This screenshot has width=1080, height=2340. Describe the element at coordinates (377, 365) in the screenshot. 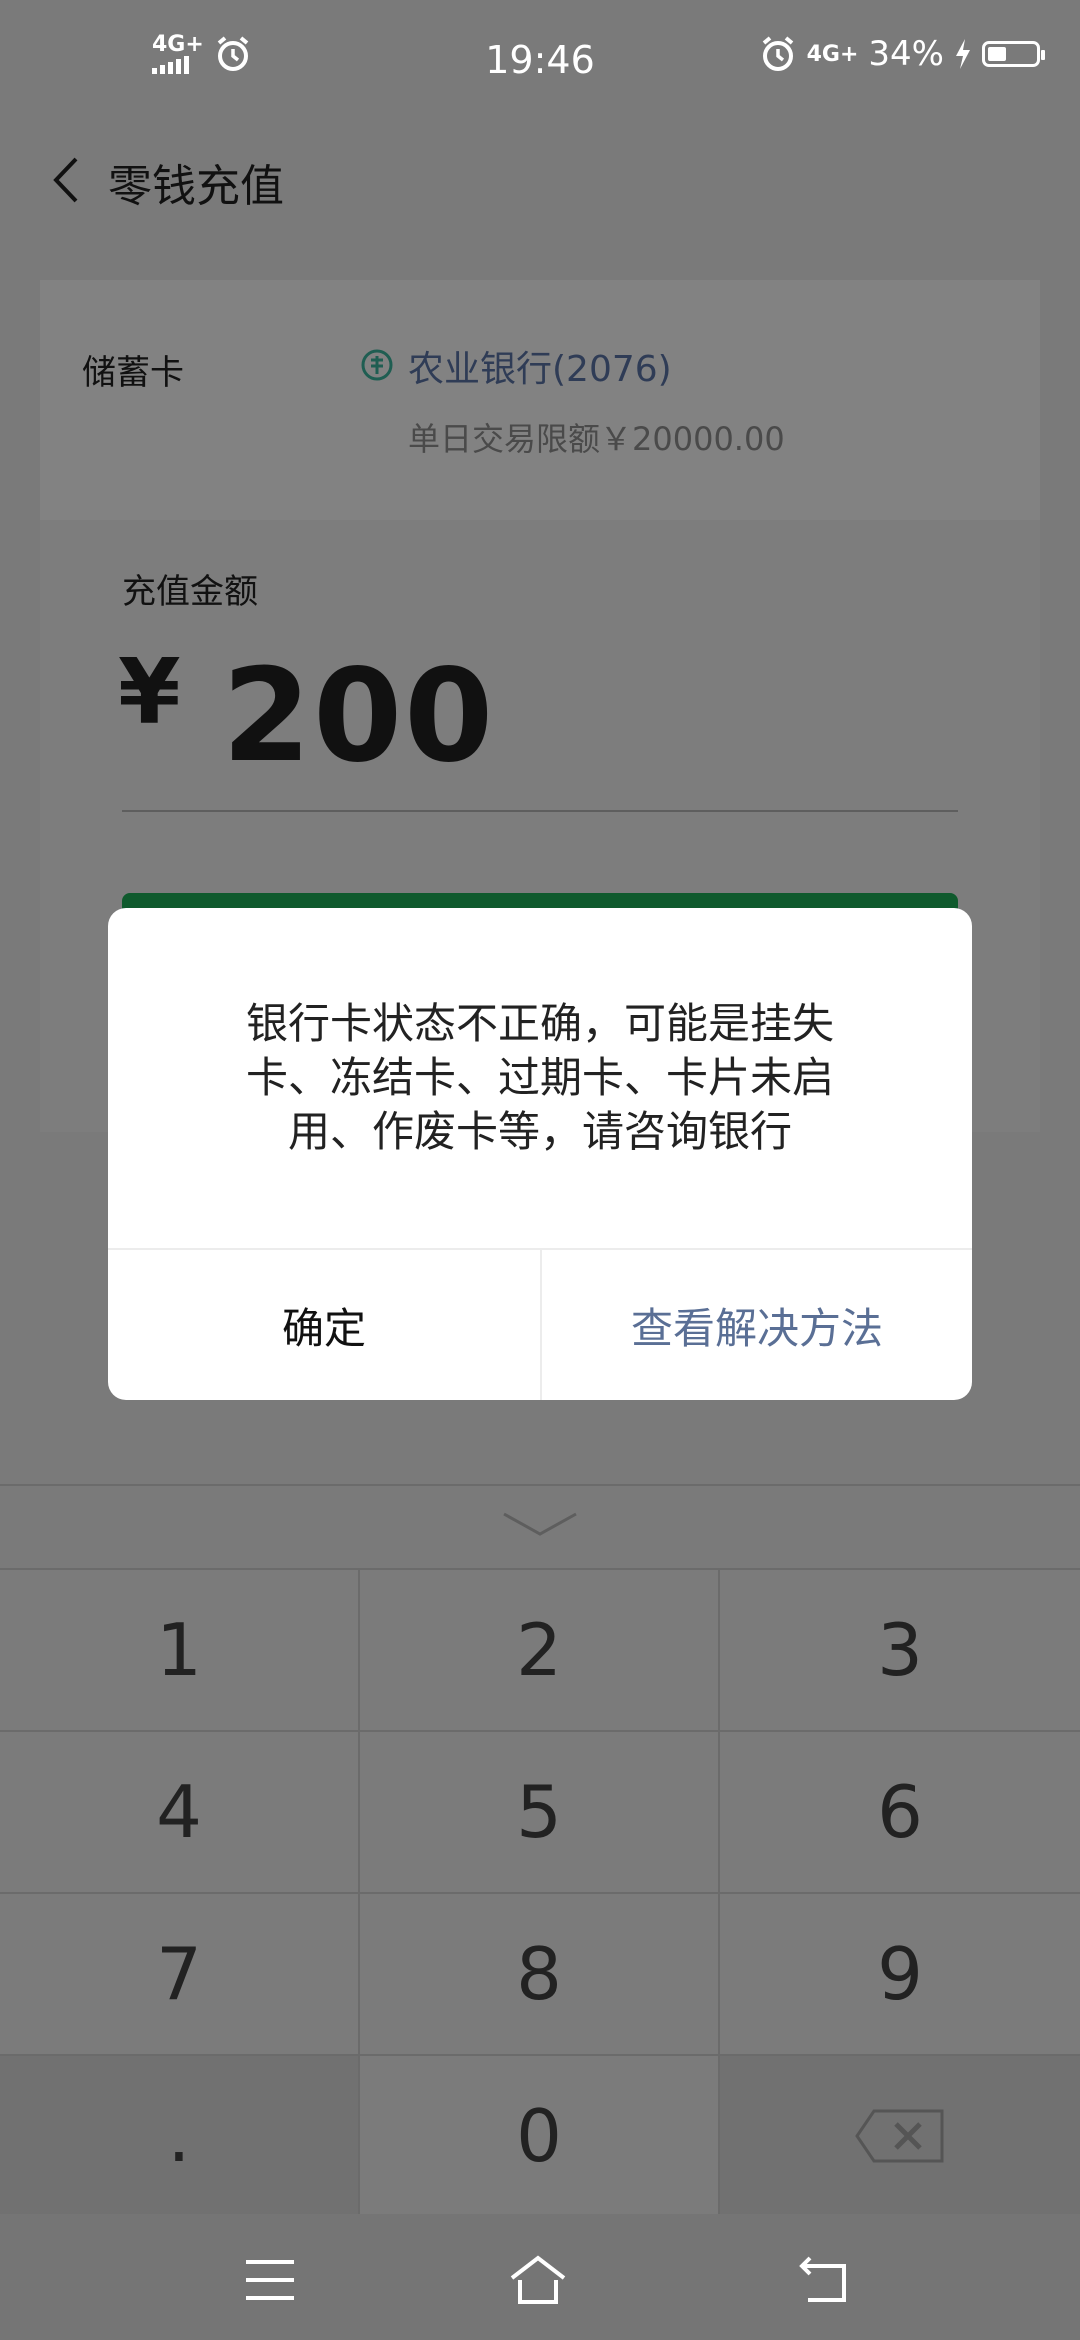

I see `abc-bank-icon` at that location.